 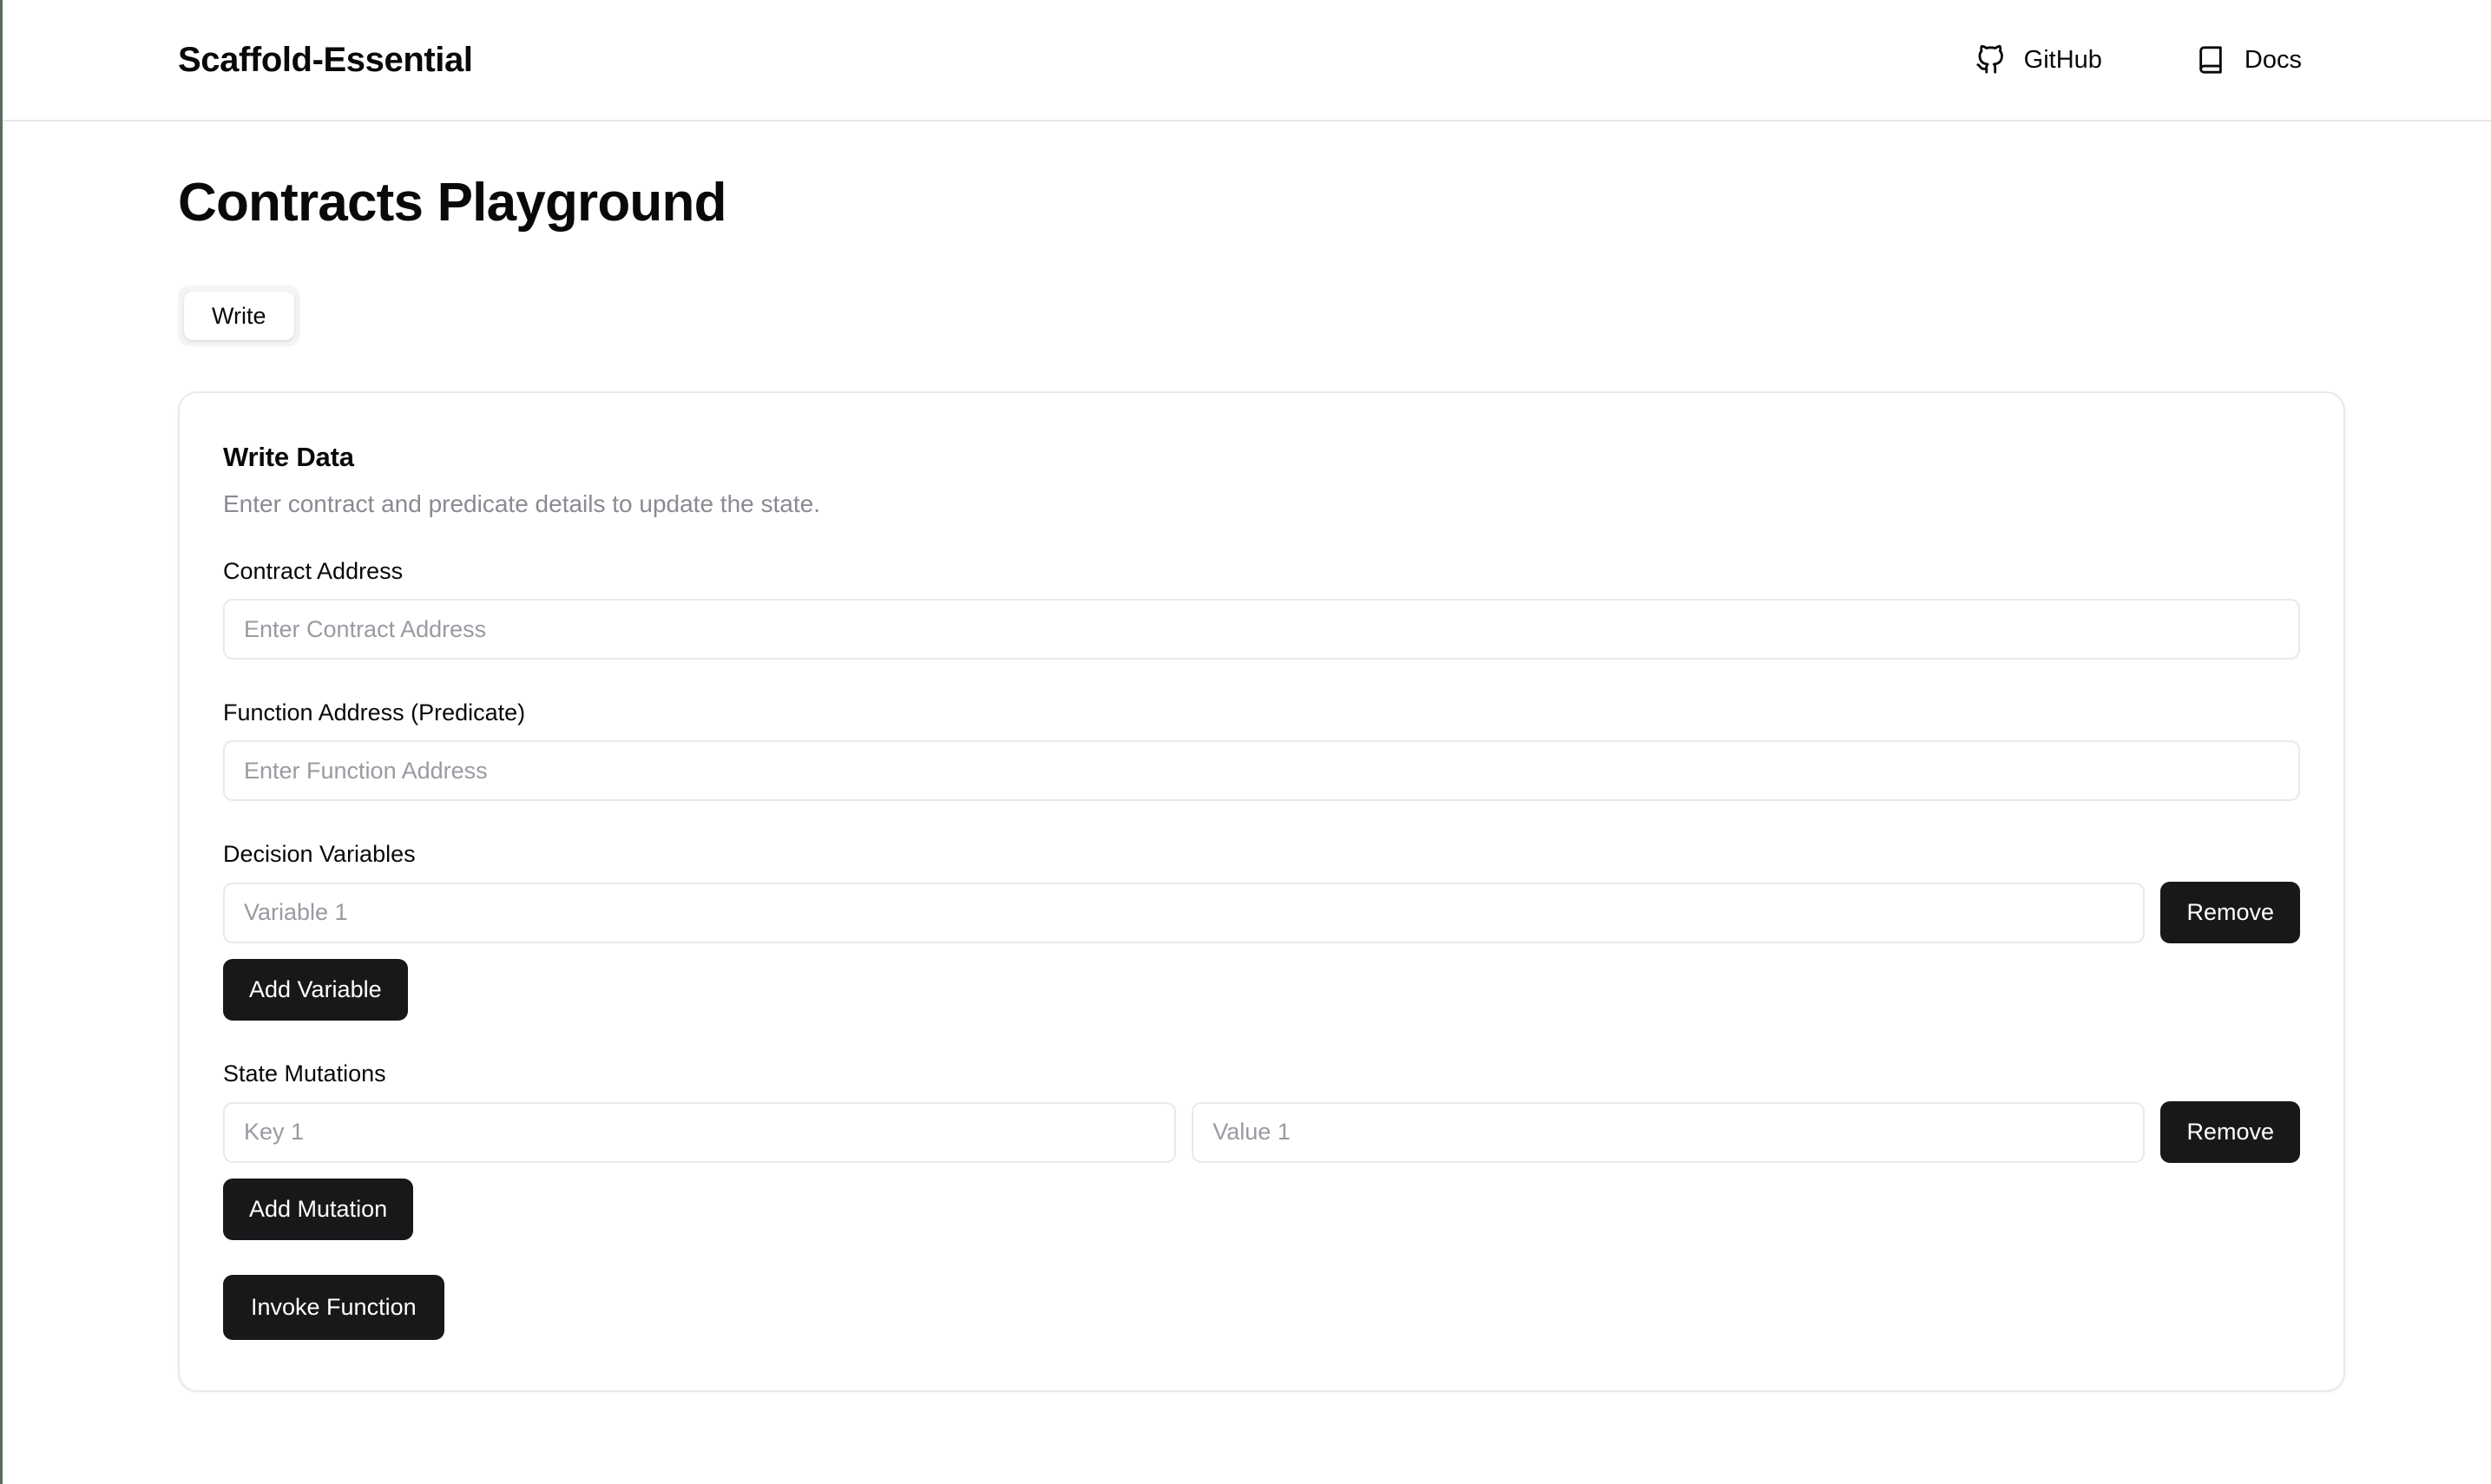 I want to click on nav-link-github-label: GitHub, so click(x=2062, y=60).